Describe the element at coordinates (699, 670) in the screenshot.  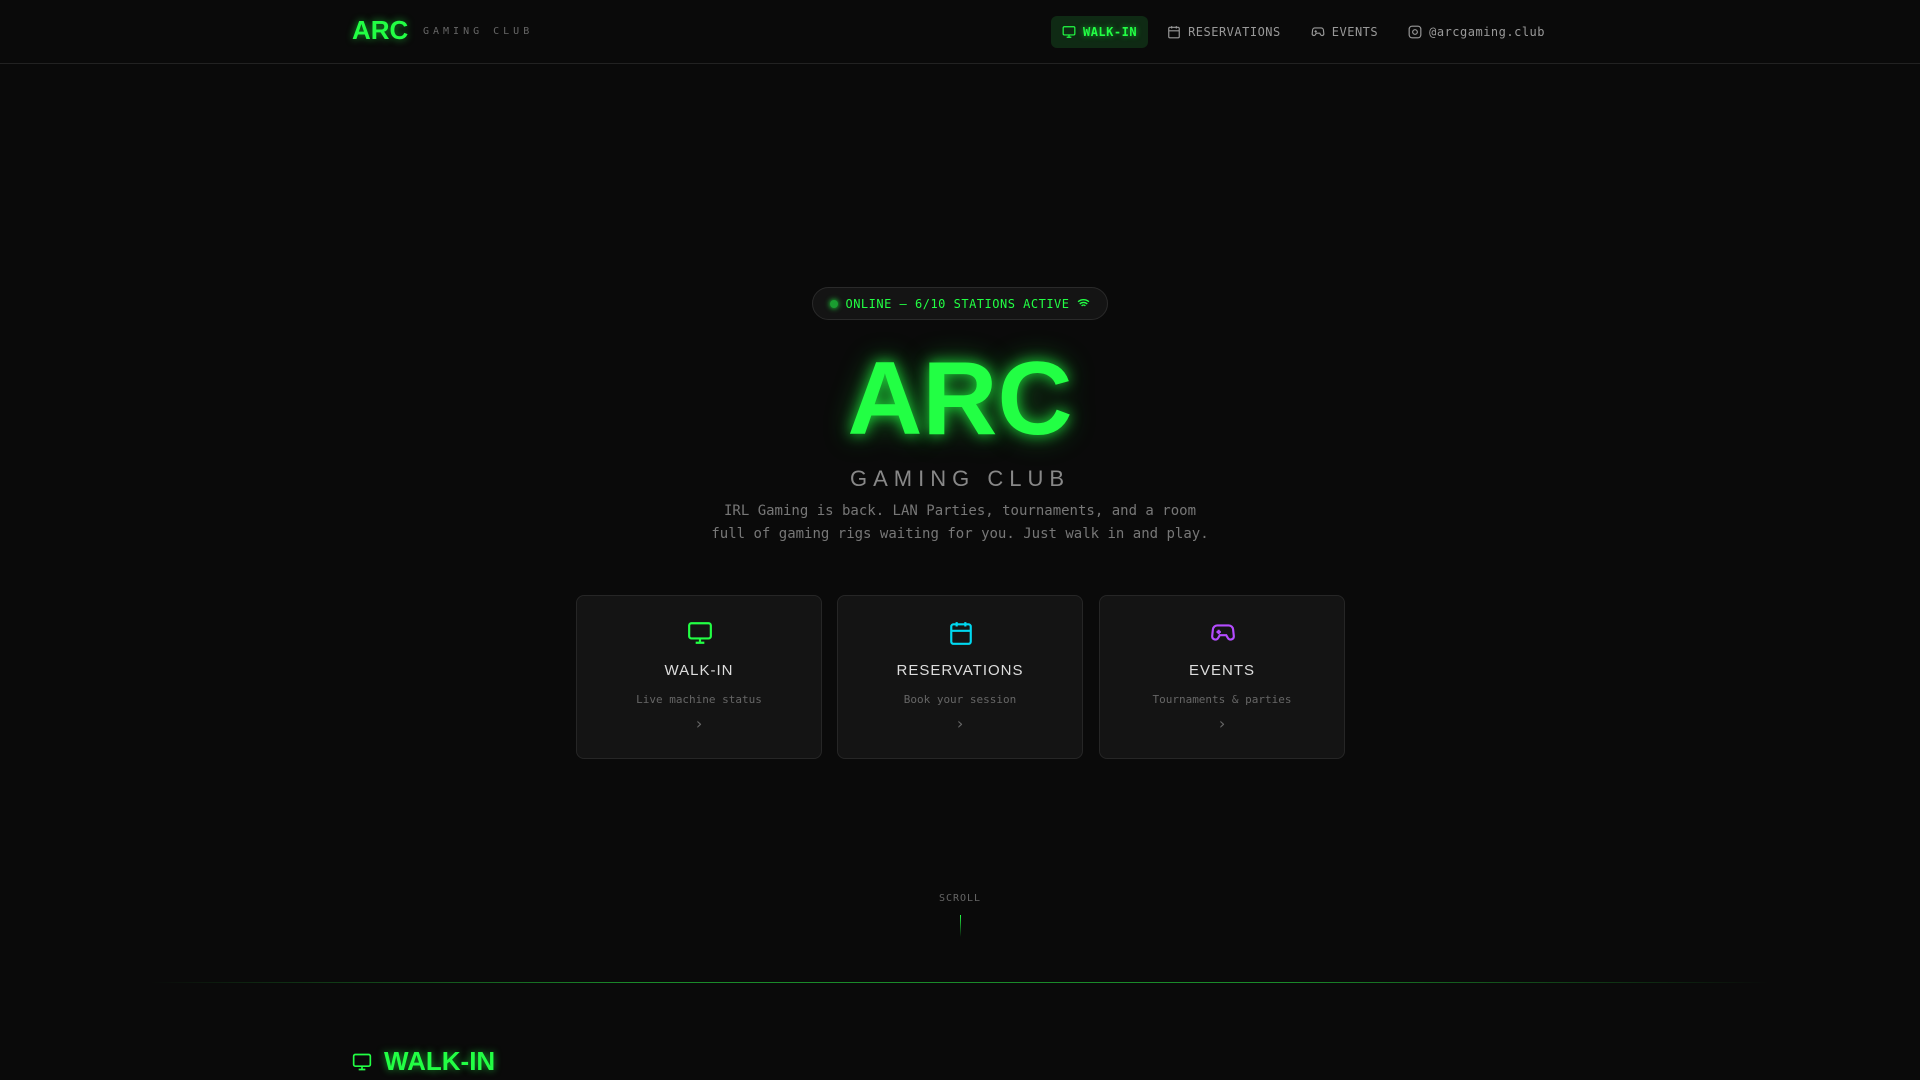
I see `card-title: WALK-IN` at that location.